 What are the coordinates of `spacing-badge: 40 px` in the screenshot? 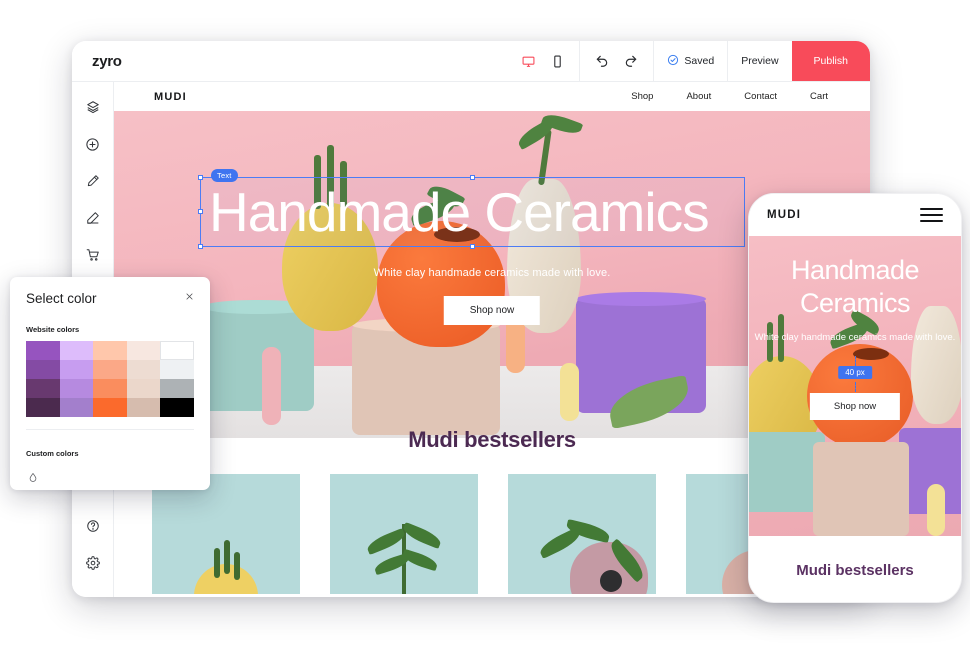 It's located at (855, 372).